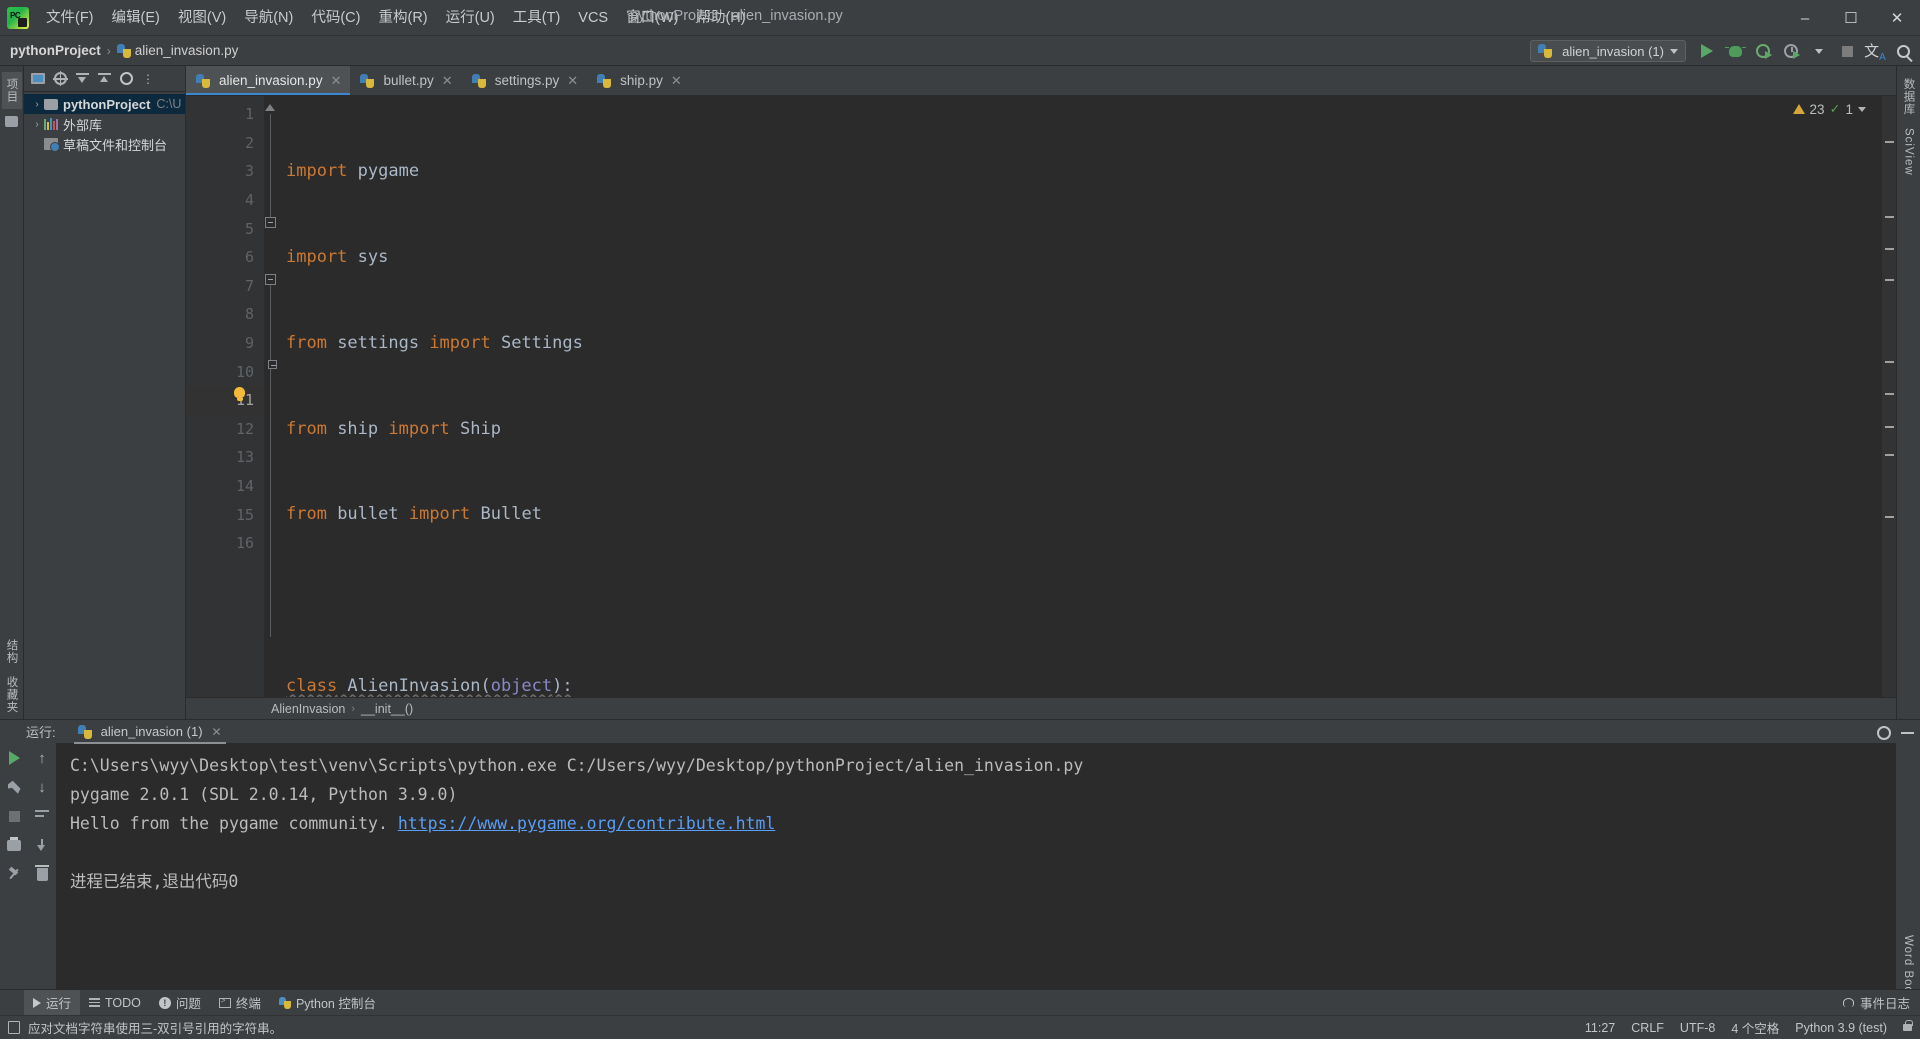  What do you see at coordinates (587, 823) in the screenshot?
I see `pygame-contribute-link: https://www.pygame.org/contribute.html` at bounding box center [587, 823].